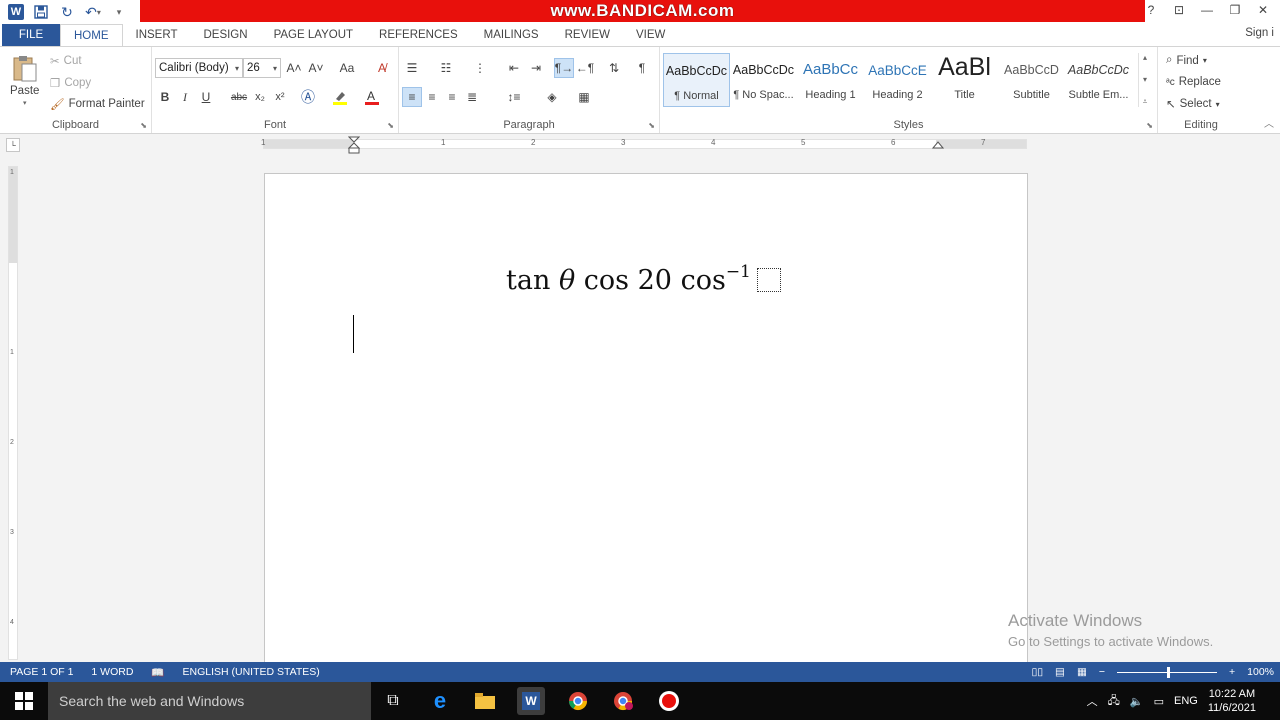 The height and width of the screenshot is (720, 1280). Describe the element at coordinates (157, 35) in the screenshot. I see `tab-insert: INSERT` at that location.